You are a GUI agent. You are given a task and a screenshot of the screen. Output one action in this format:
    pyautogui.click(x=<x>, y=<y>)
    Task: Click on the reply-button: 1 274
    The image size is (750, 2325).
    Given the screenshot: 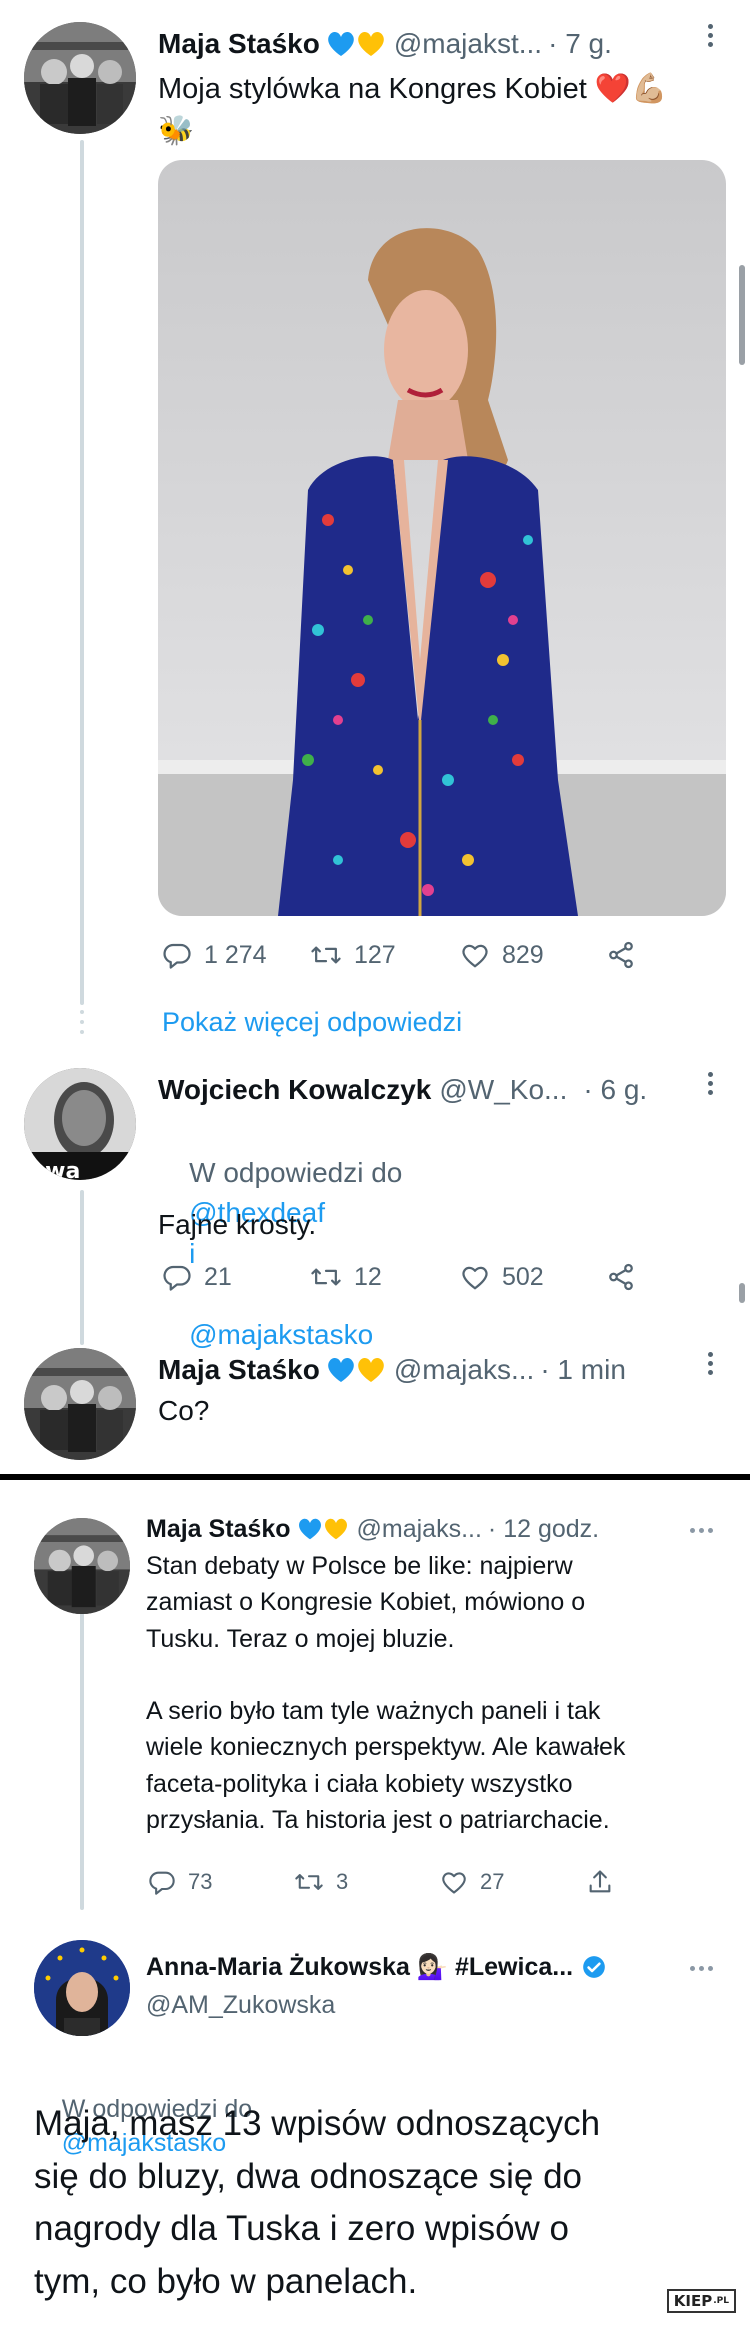 What is the action you would take?
    pyautogui.click(x=236, y=955)
    